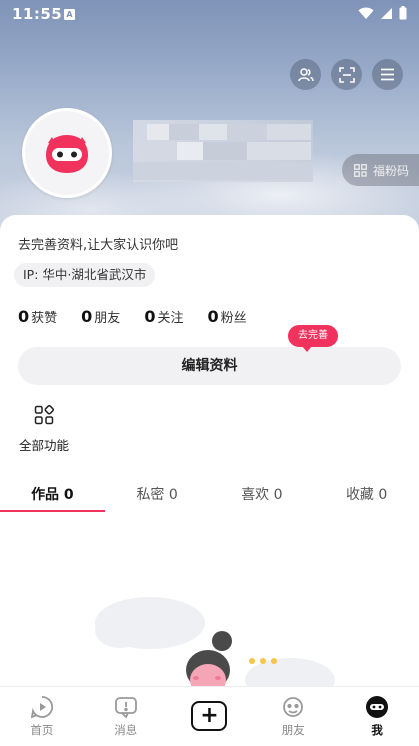 The image size is (419, 746). I want to click on stat-following: 0 关注, so click(163, 316).